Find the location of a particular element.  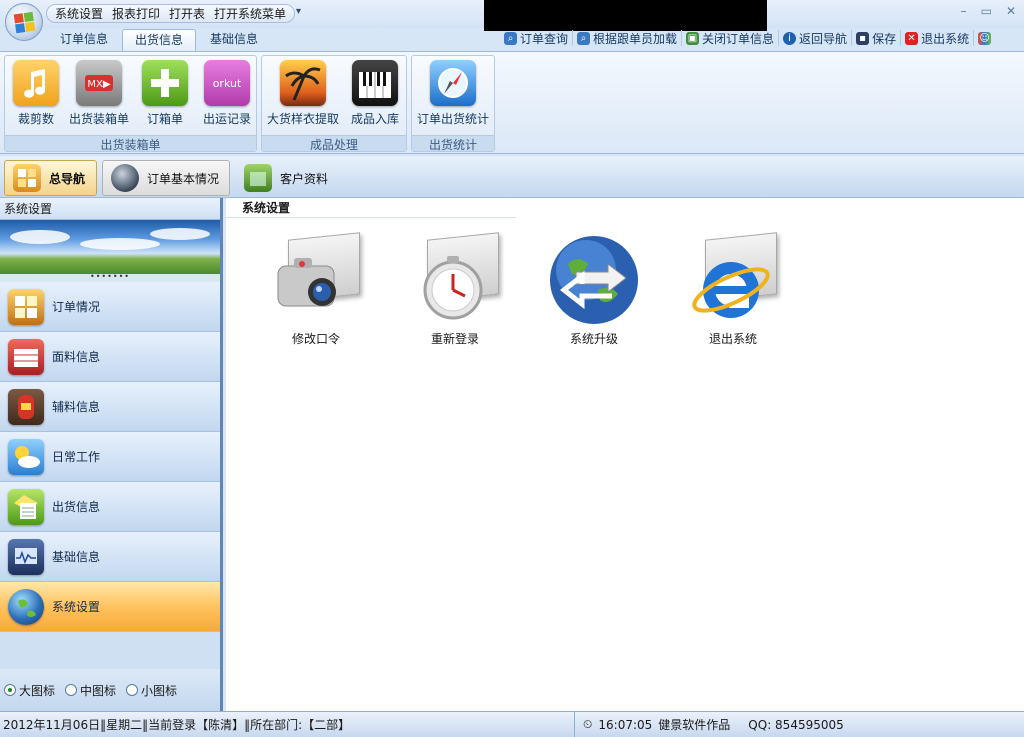

tab-order-basic-info: 订单基本情况 is located at coordinates (166, 178).